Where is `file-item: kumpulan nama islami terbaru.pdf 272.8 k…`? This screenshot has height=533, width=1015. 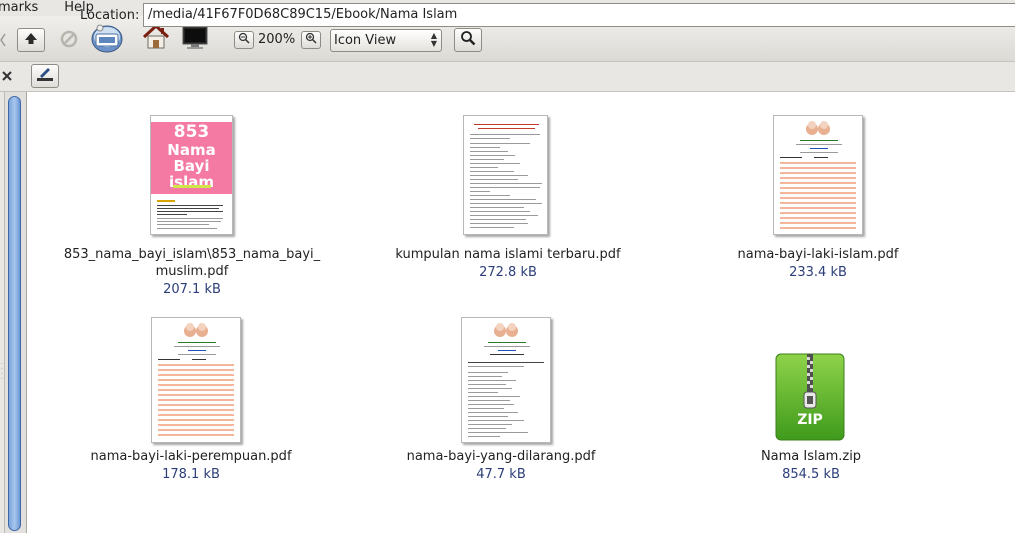 file-item: kumpulan nama islami terbaru.pdf 272.8 k… is located at coordinates (508, 263).